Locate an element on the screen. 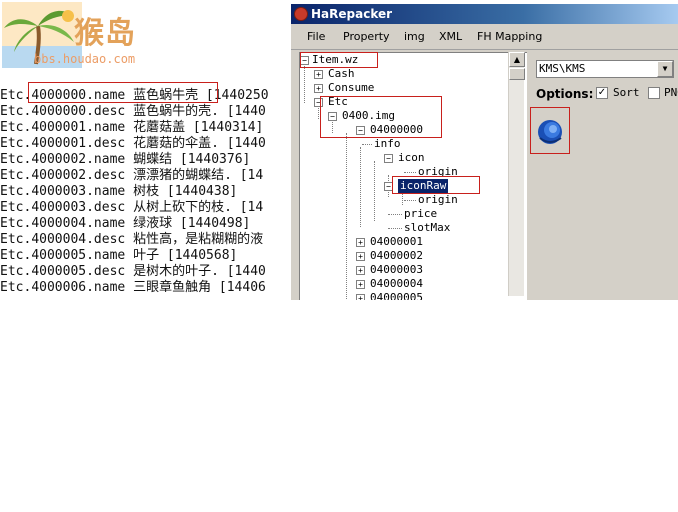 The image size is (678, 512). tree-node-04000001: 04000001 is located at coordinates (396, 242).